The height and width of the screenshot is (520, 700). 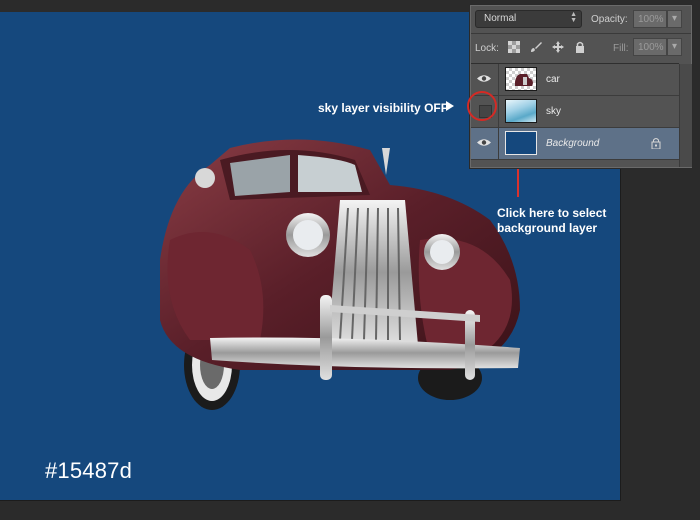 I want to click on layer-thumbnail-car, so click(x=521, y=79).